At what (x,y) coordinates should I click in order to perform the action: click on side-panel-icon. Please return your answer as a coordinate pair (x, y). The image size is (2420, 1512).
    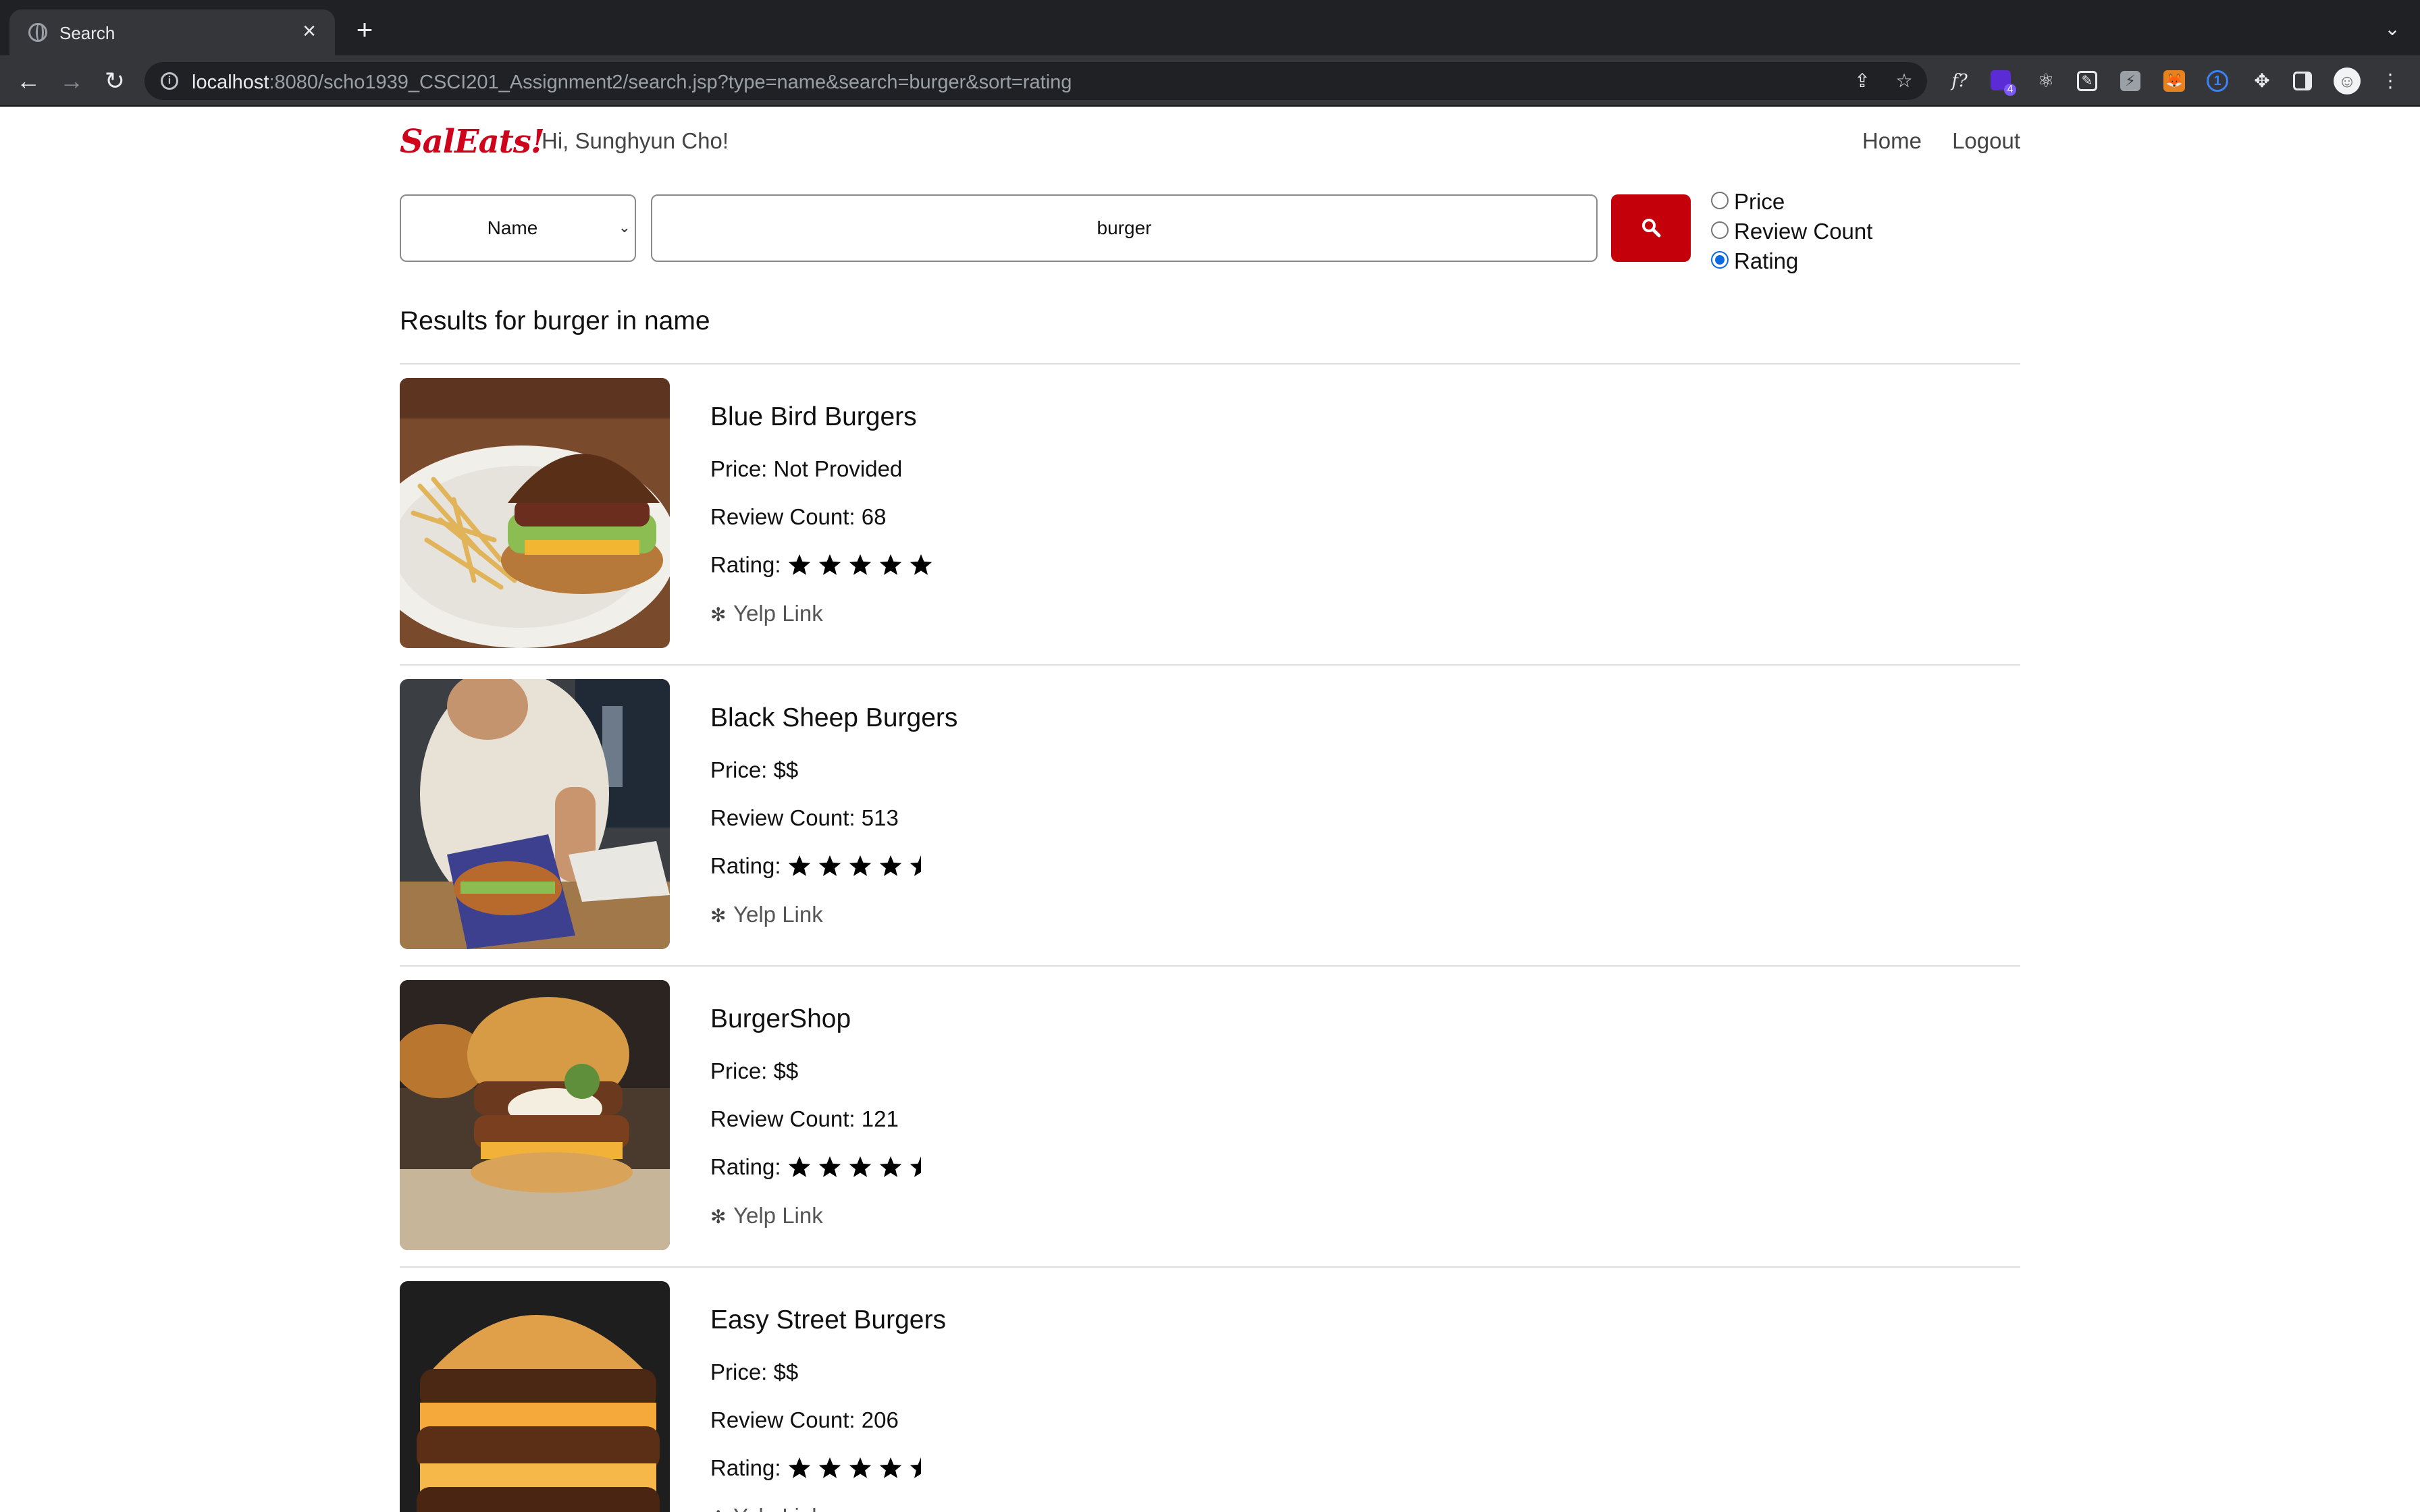
    Looking at the image, I should click on (2302, 81).